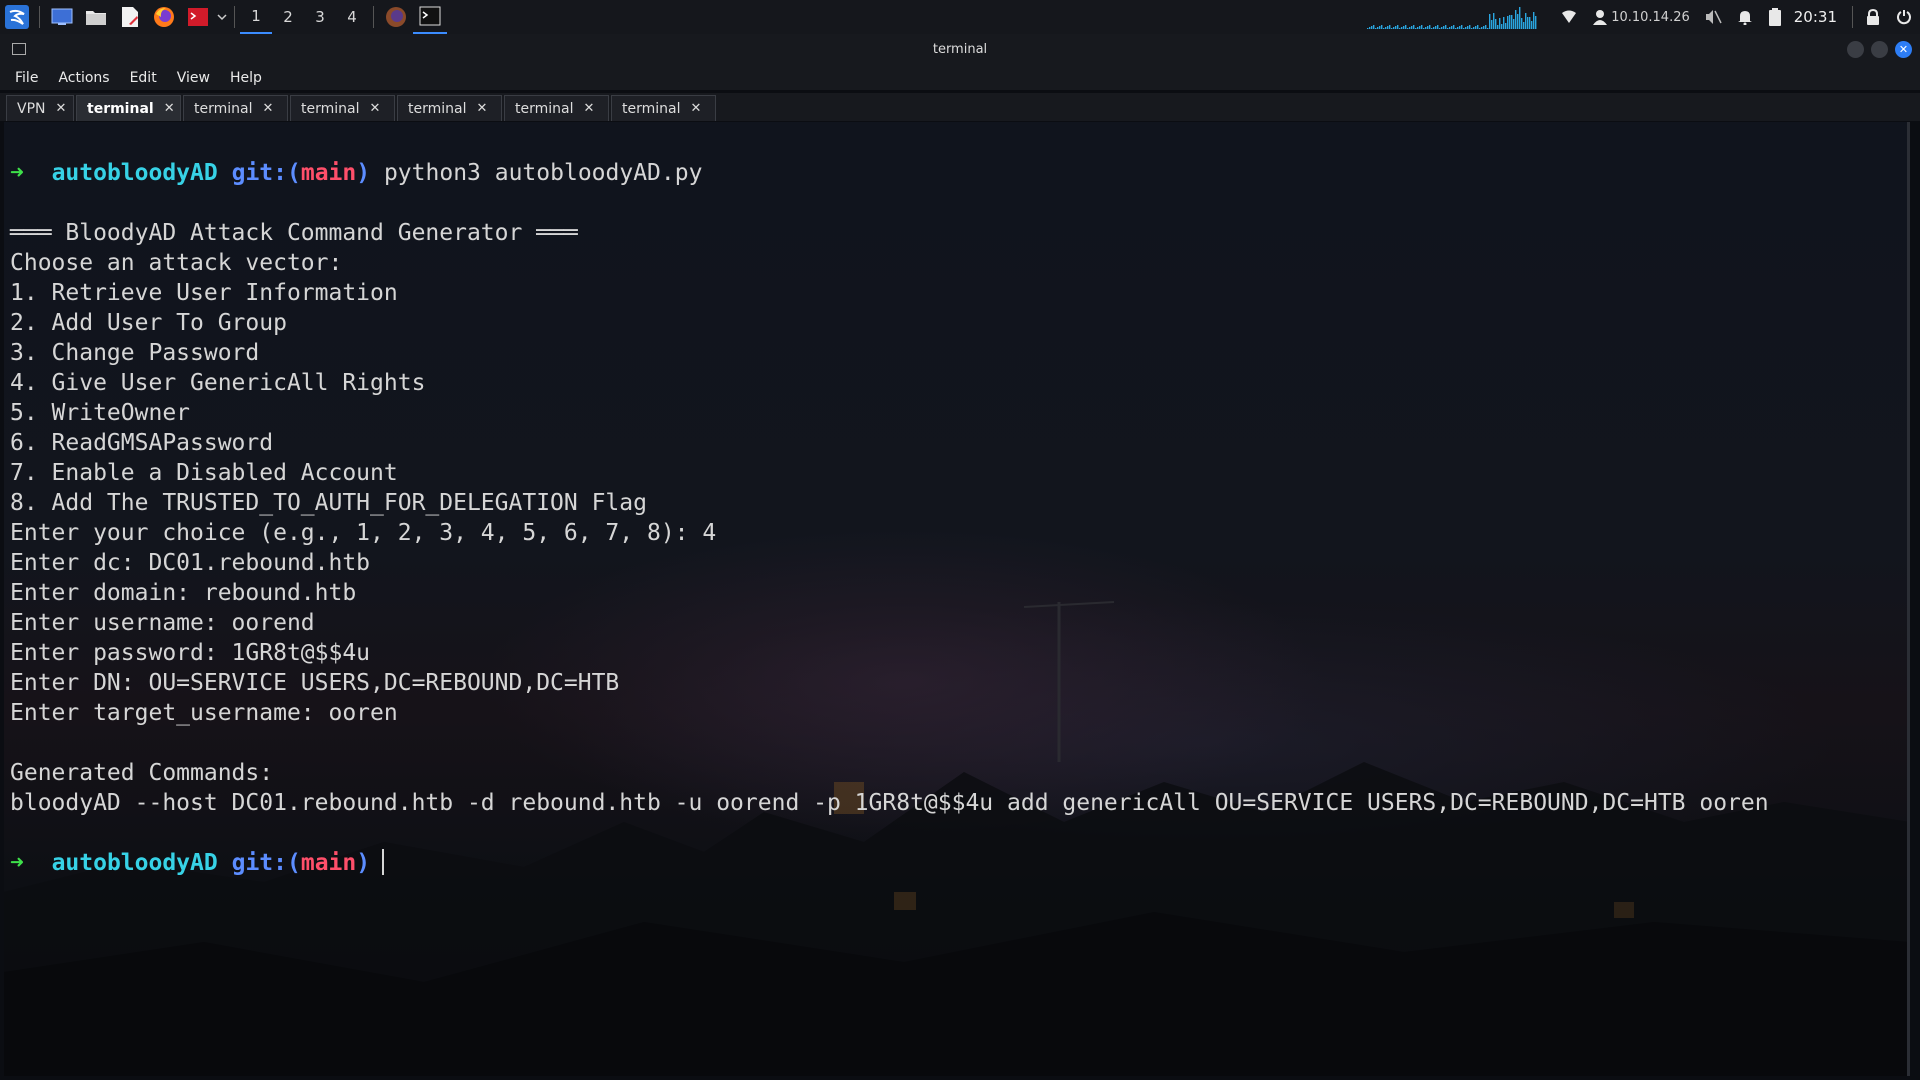  Describe the element at coordinates (556, 108) in the screenshot. I see `tab-terminal-5: terminal ✕` at that location.